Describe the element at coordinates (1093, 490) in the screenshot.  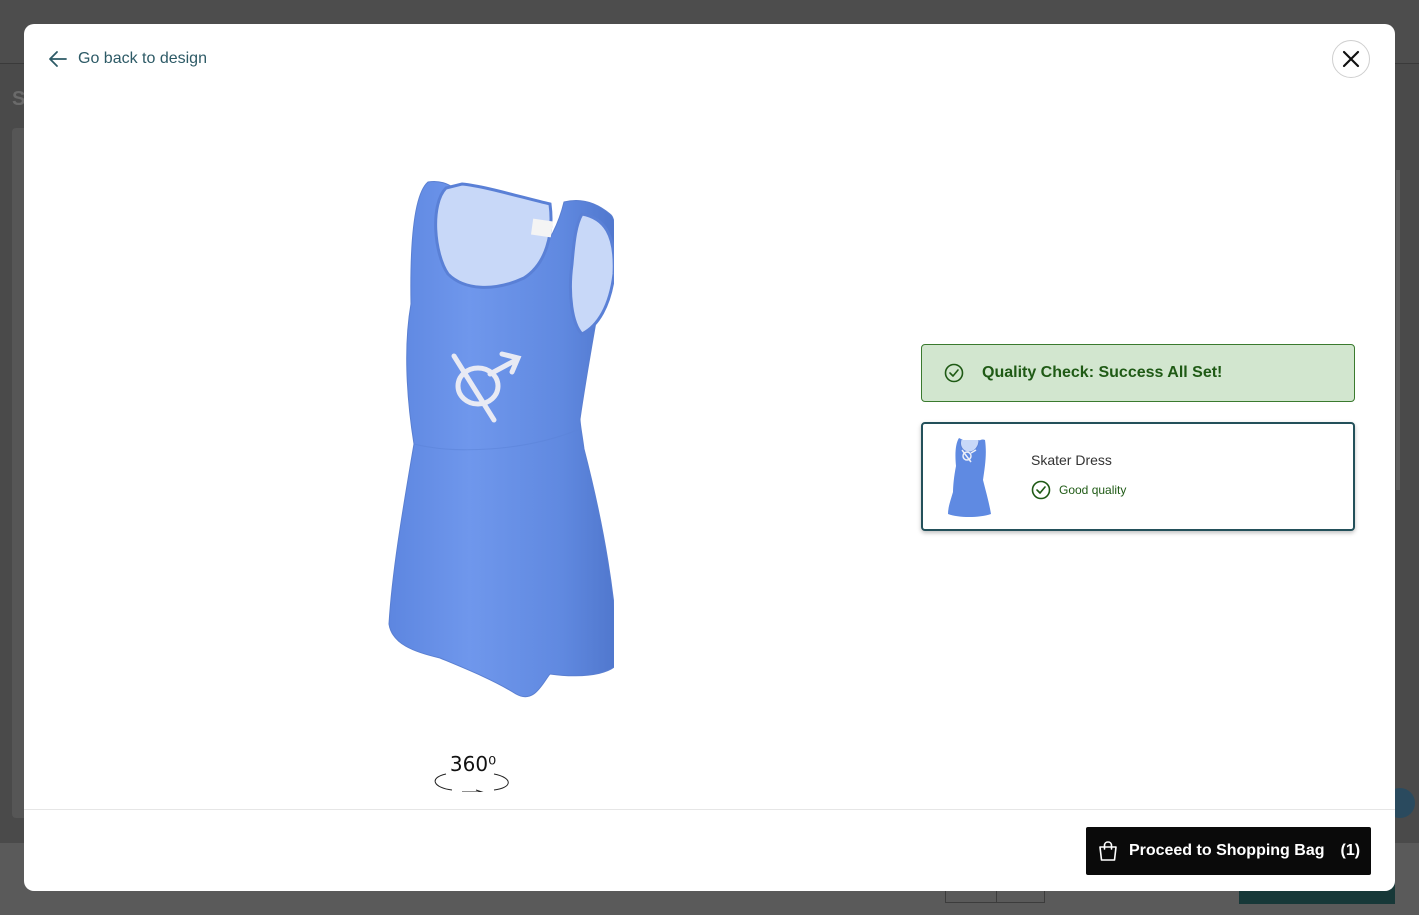
I see `product-quality-label: Good quality` at that location.